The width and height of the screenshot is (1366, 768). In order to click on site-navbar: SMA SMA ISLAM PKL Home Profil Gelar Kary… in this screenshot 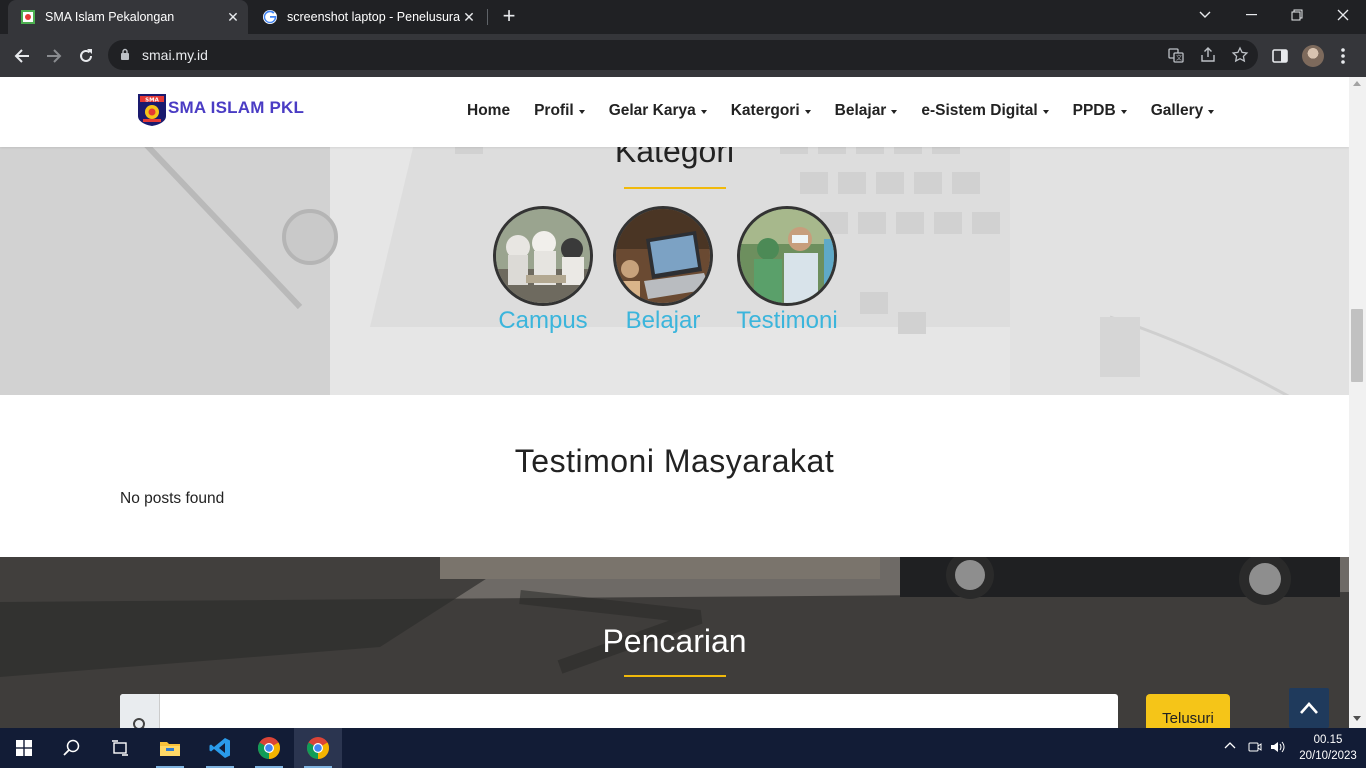, I will do `click(674, 112)`.